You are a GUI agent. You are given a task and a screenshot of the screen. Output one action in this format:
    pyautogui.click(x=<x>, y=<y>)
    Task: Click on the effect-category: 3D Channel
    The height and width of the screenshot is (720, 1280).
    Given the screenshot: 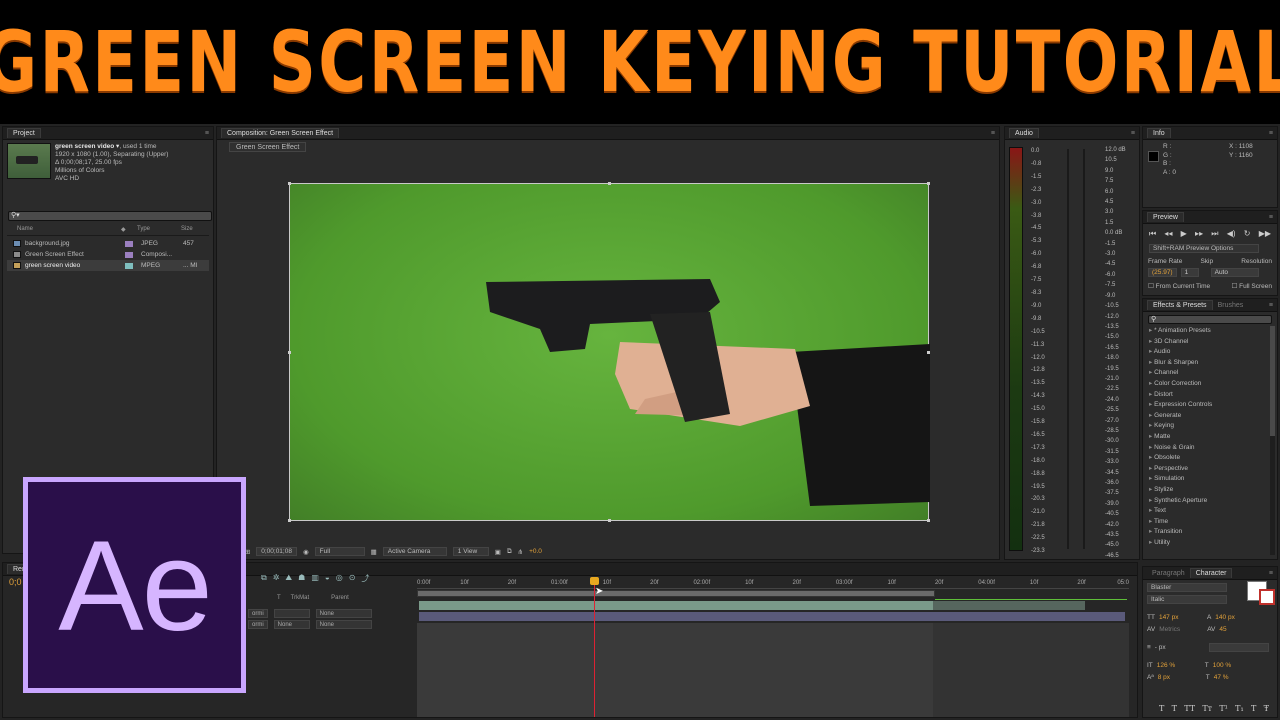 What is the action you would take?
    pyautogui.click(x=1208, y=342)
    